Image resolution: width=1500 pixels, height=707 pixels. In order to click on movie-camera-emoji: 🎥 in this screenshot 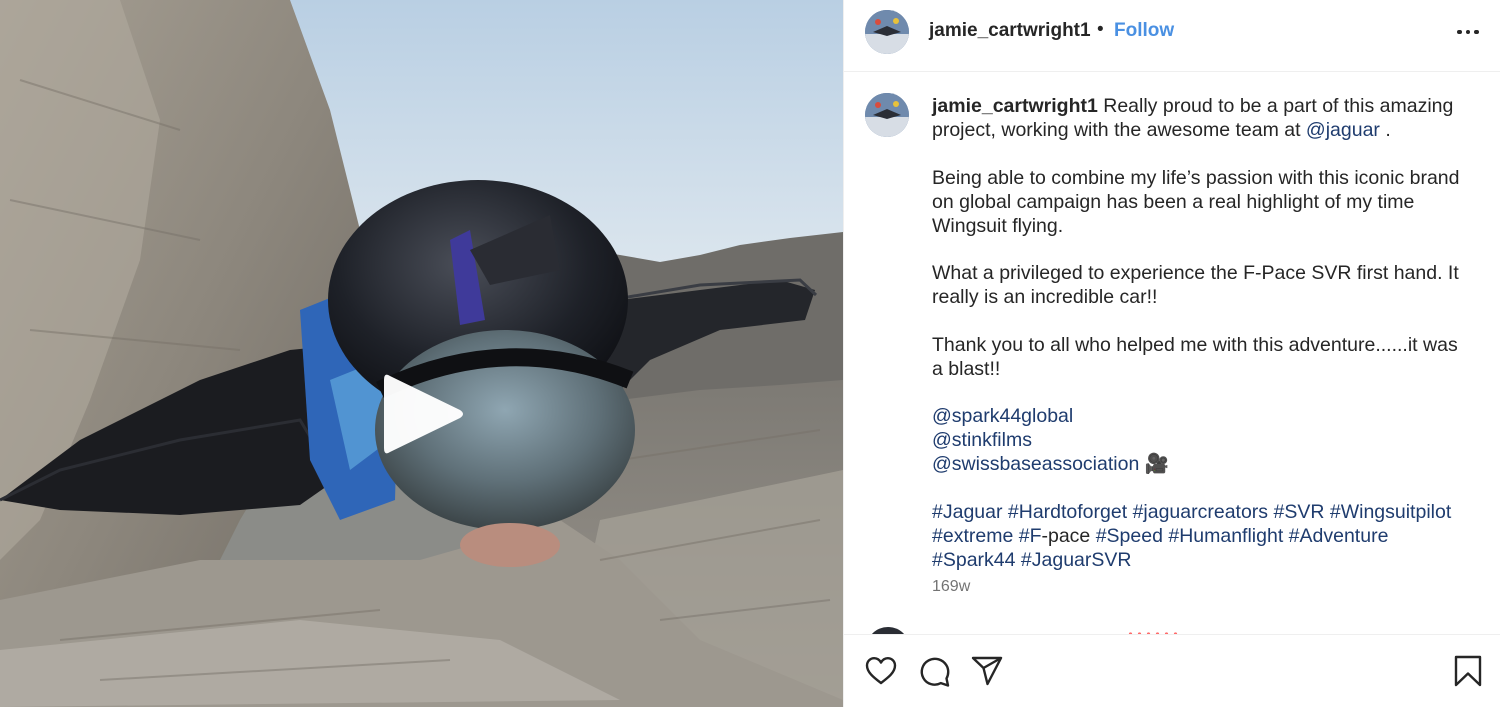, I will do `click(1157, 464)`.